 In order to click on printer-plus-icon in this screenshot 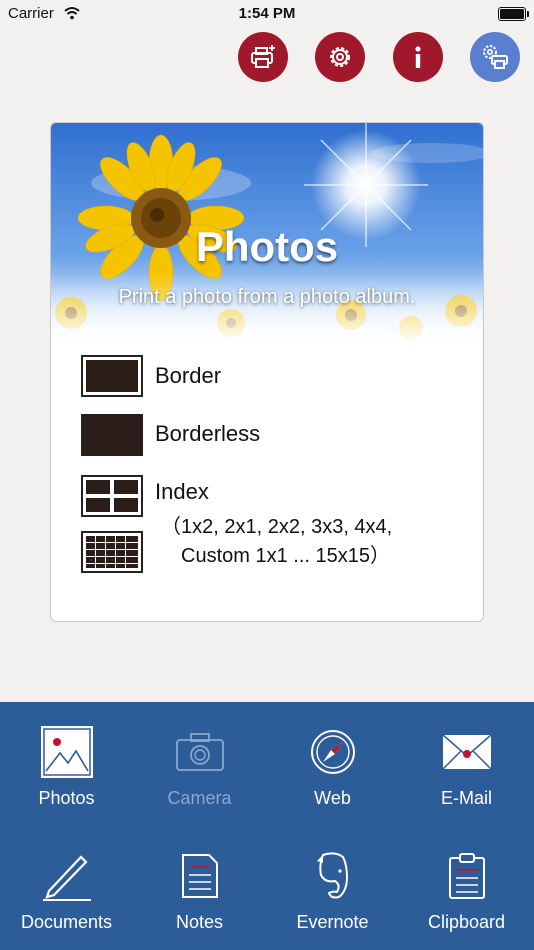, I will do `click(263, 56)`.